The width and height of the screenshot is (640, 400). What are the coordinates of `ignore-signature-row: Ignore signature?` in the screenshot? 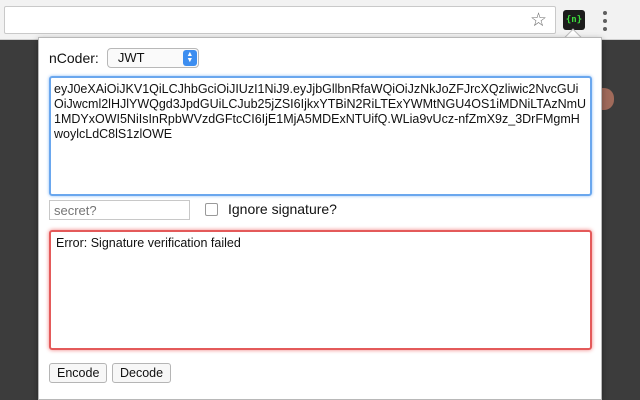 It's located at (271, 209).